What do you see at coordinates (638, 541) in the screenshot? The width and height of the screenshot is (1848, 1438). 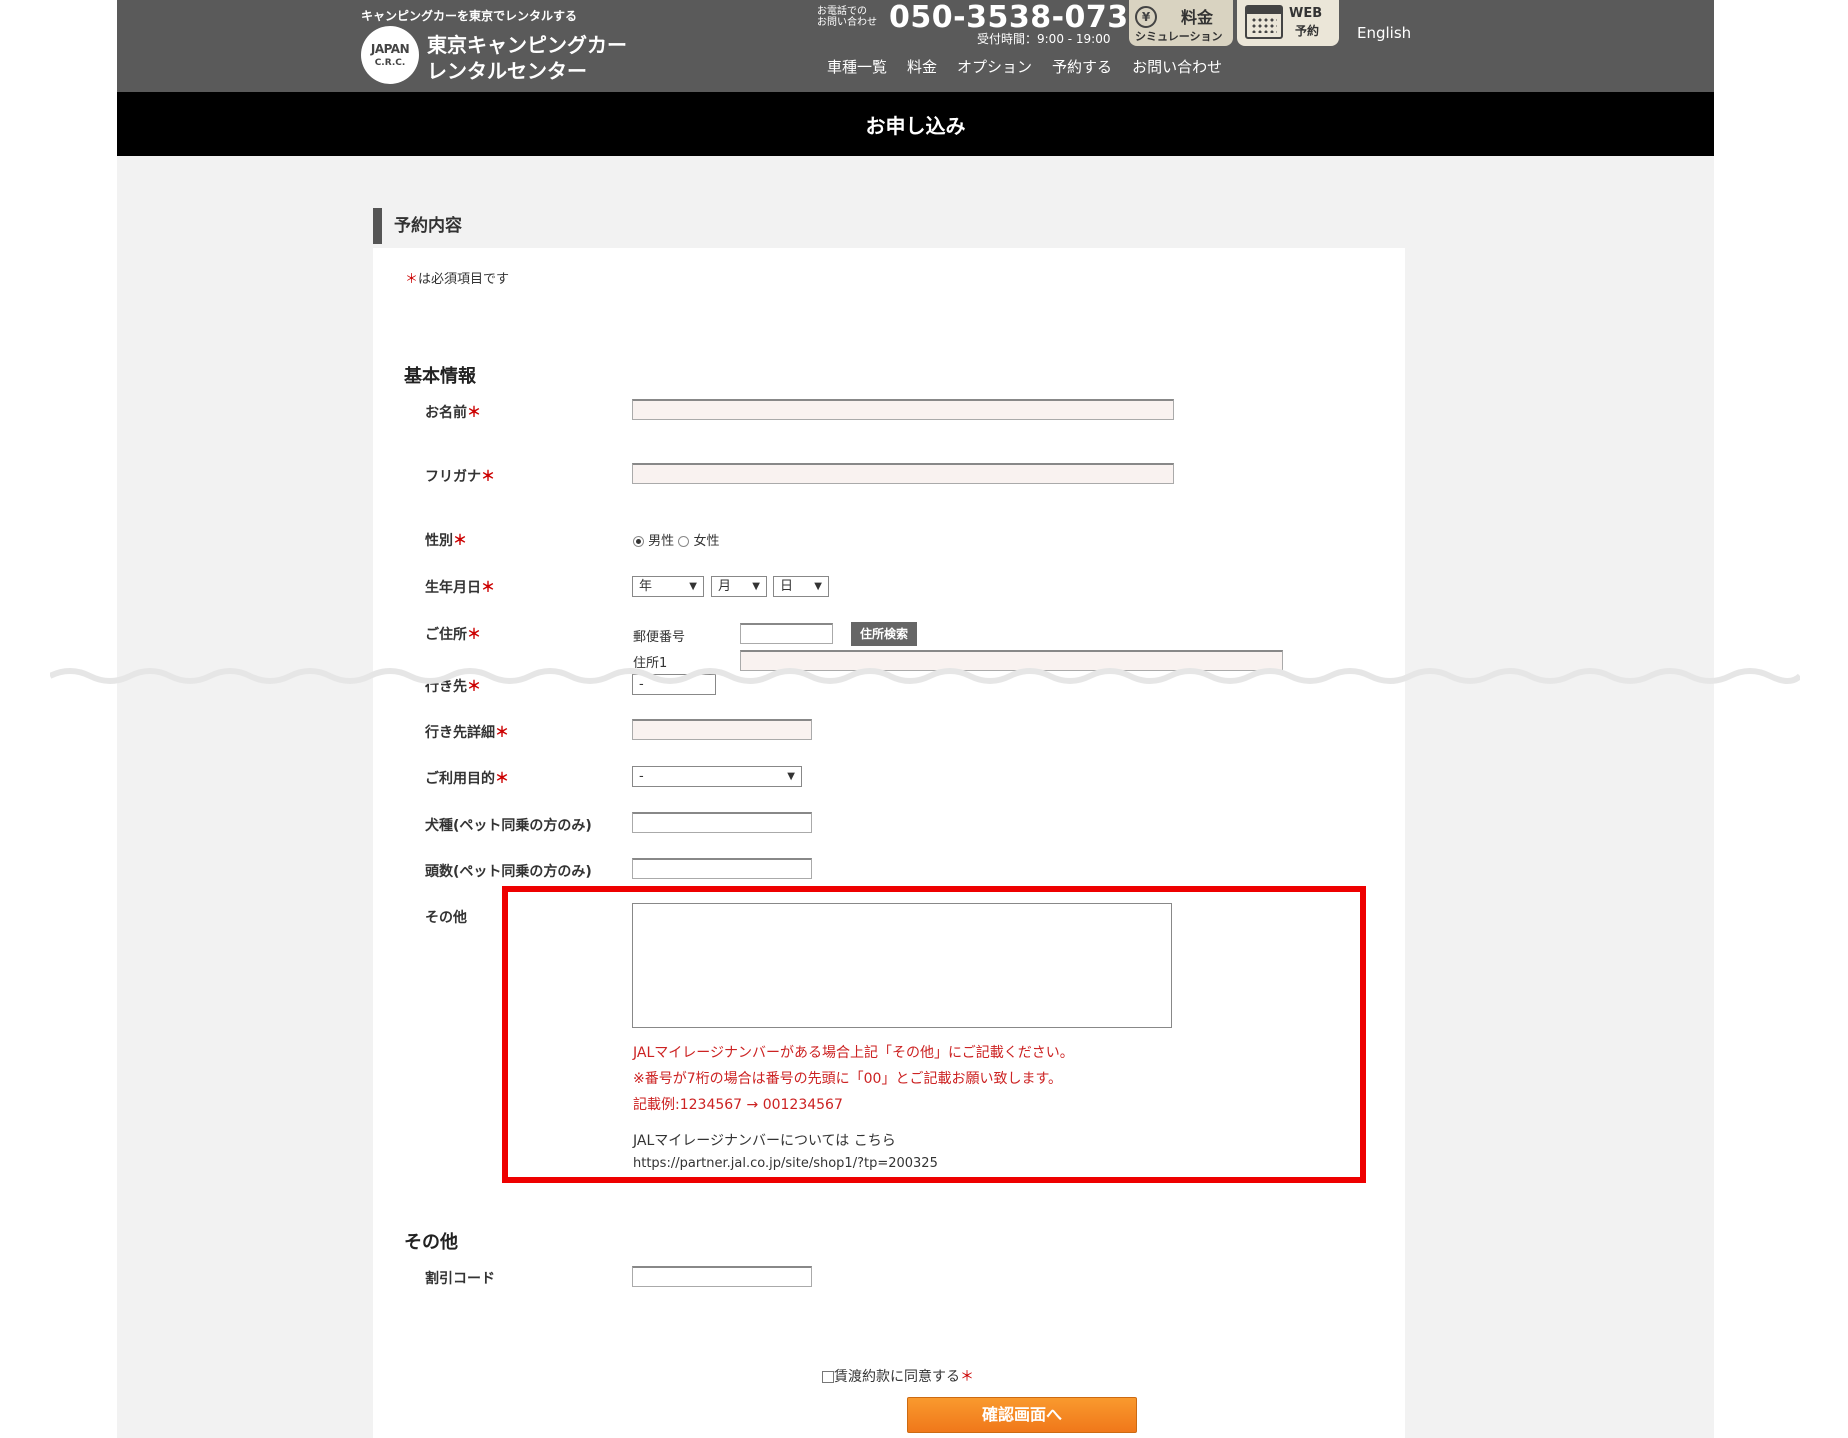 I see `gender-male-radio` at bounding box center [638, 541].